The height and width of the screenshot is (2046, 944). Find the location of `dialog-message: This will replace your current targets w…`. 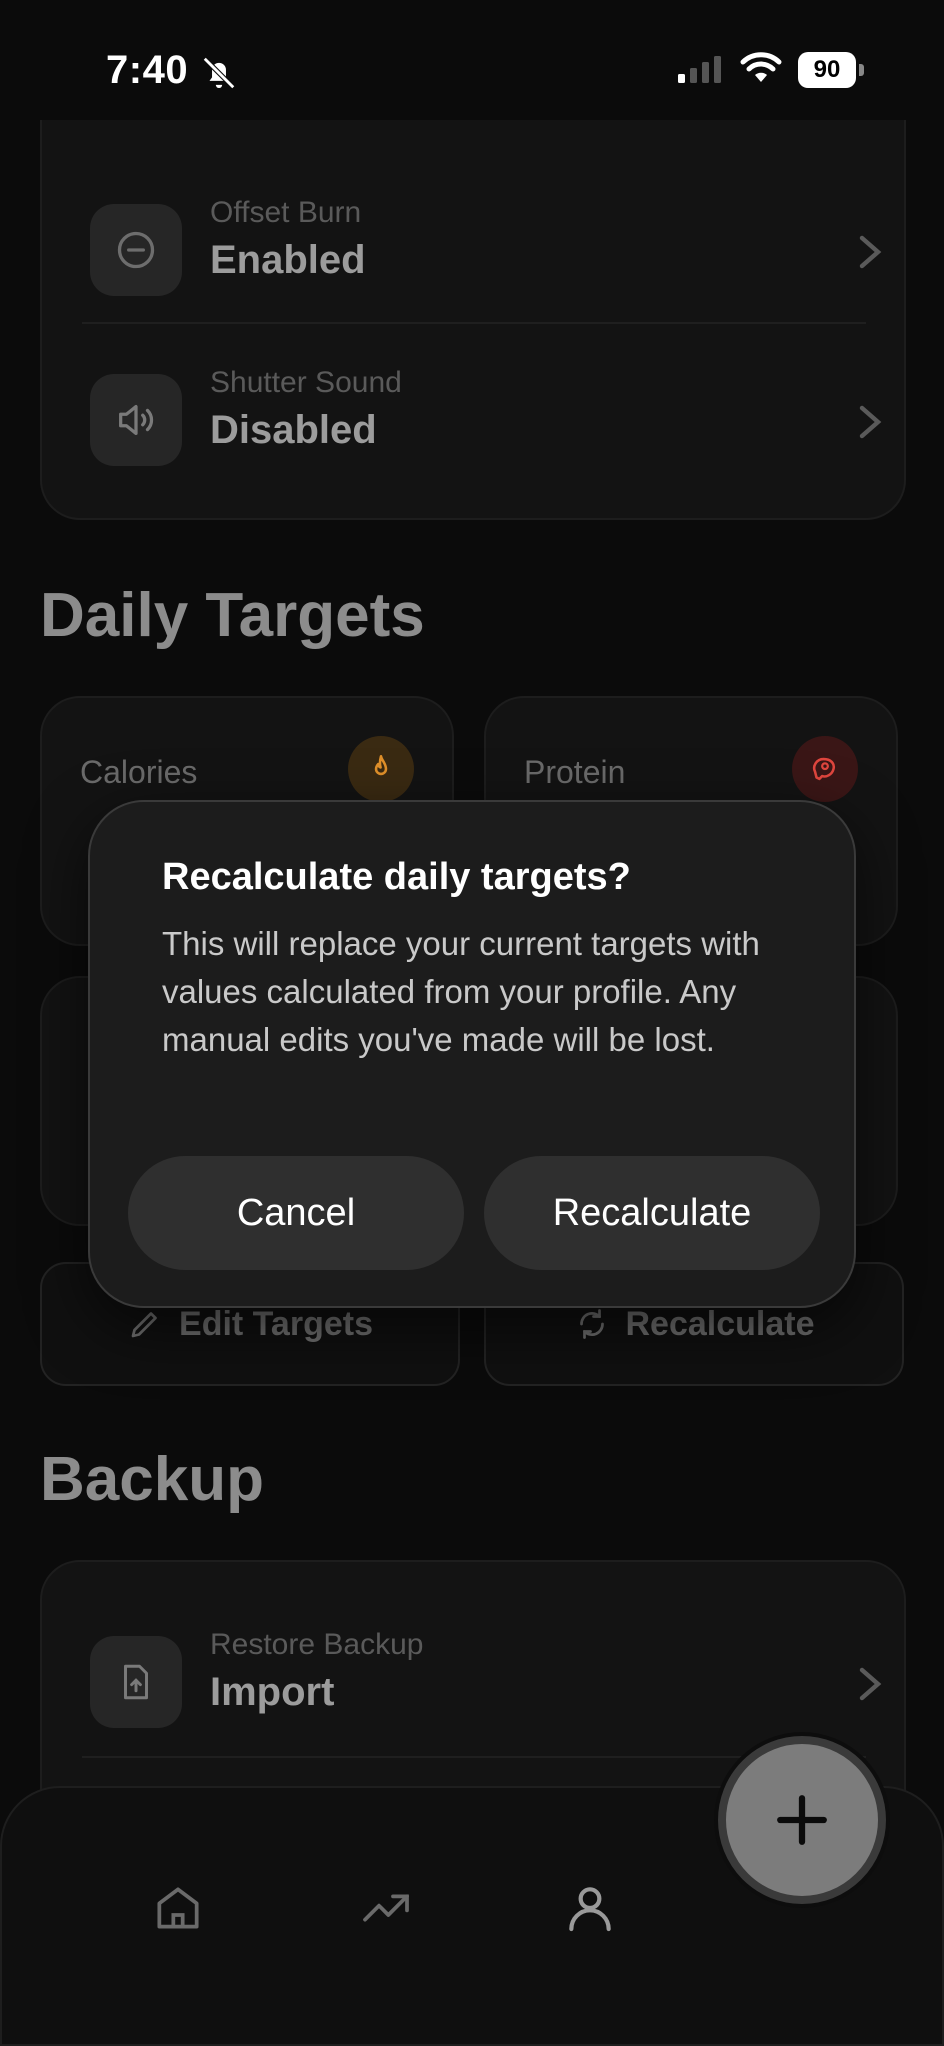

dialog-message: This will replace your current targets w… is located at coordinates (461, 991).